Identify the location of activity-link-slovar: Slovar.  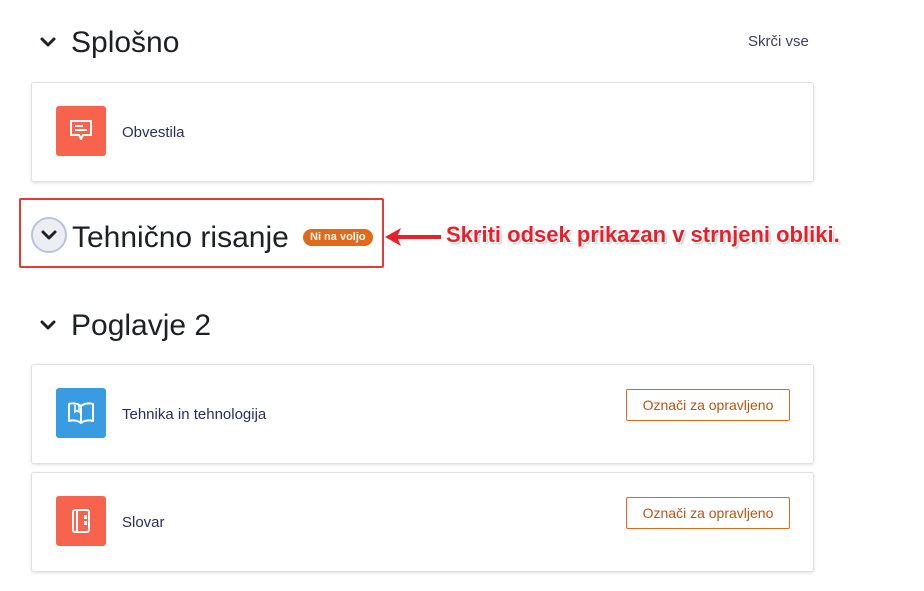
(143, 522).